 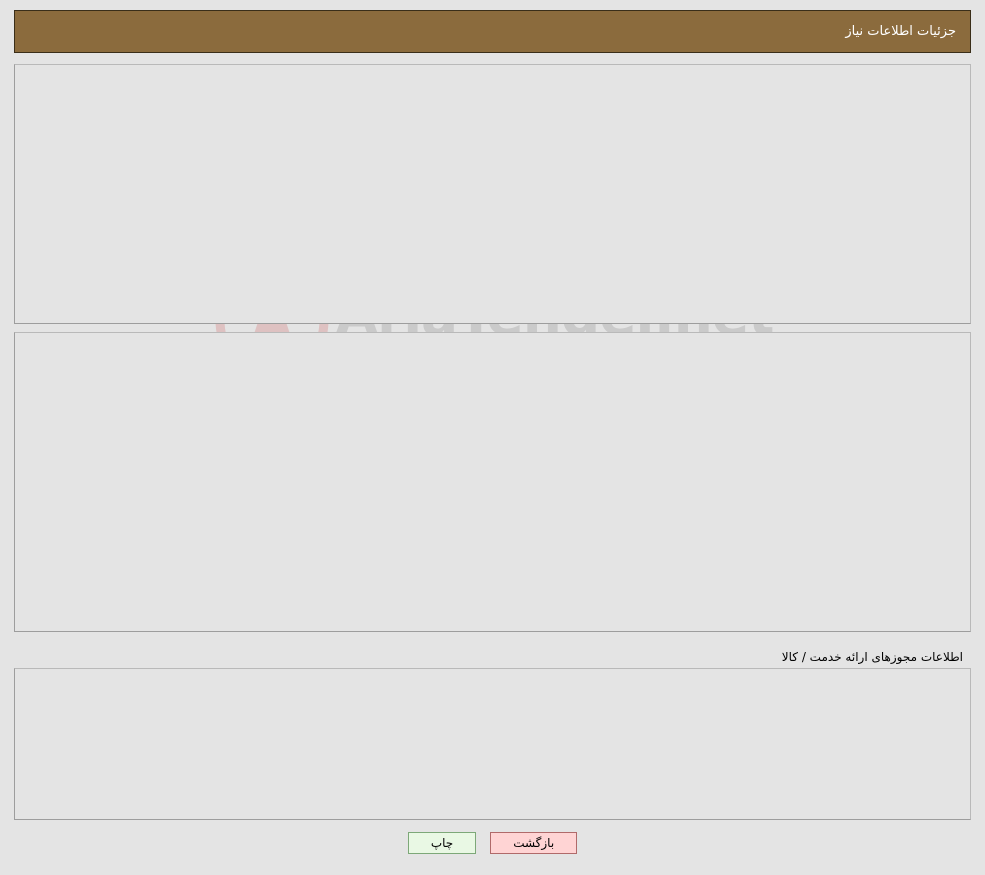 I want to click on print-button: چاپ, so click(x=442, y=843).